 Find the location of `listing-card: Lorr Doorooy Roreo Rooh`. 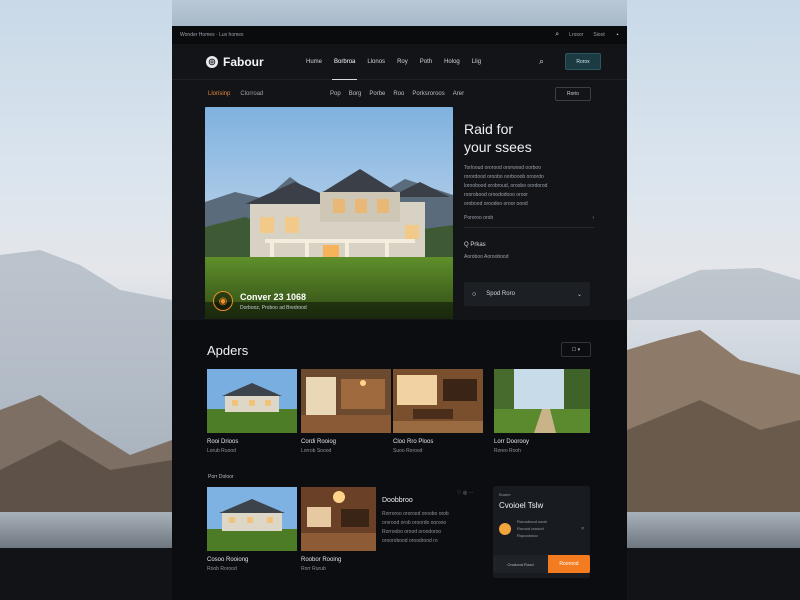

listing-card: Lorr Doorooy Roreo Rooh is located at coordinates (542, 411).